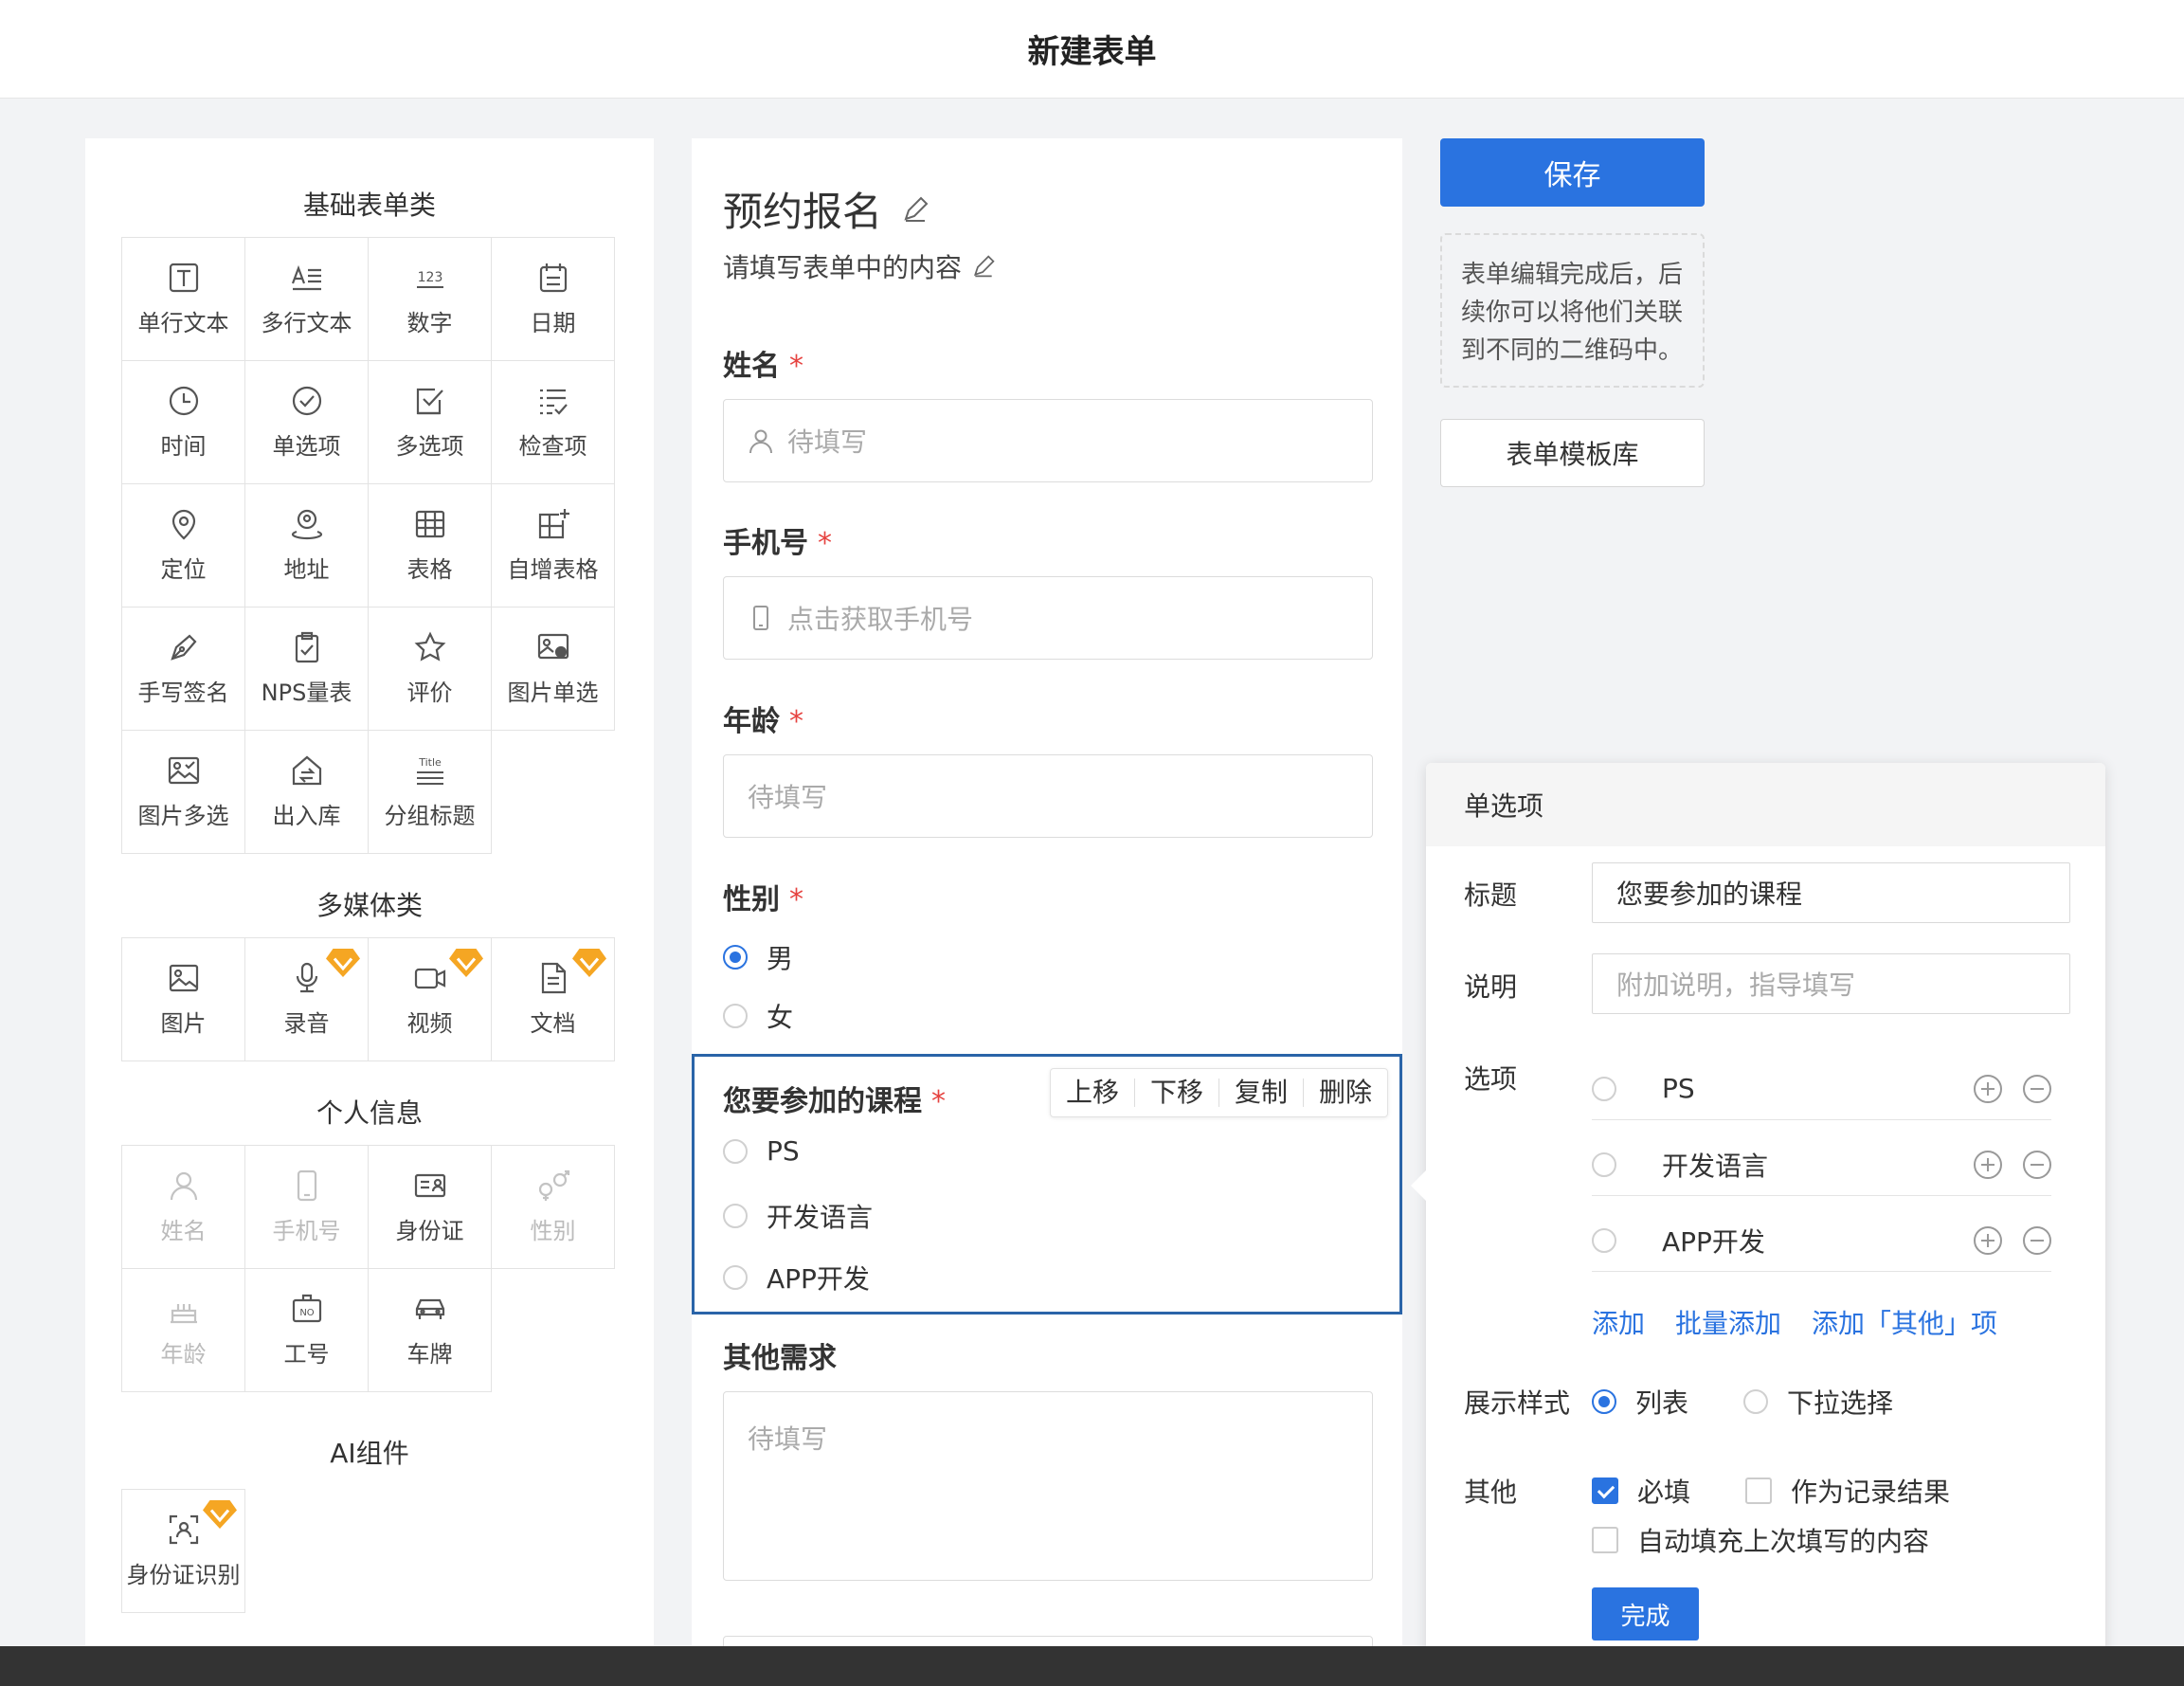 The height and width of the screenshot is (1686, 2184). What do you see at coordinates (763, 721) in the screenshot?
I see `field-label-age: 年龄 *` at bounding box center [763, 721].